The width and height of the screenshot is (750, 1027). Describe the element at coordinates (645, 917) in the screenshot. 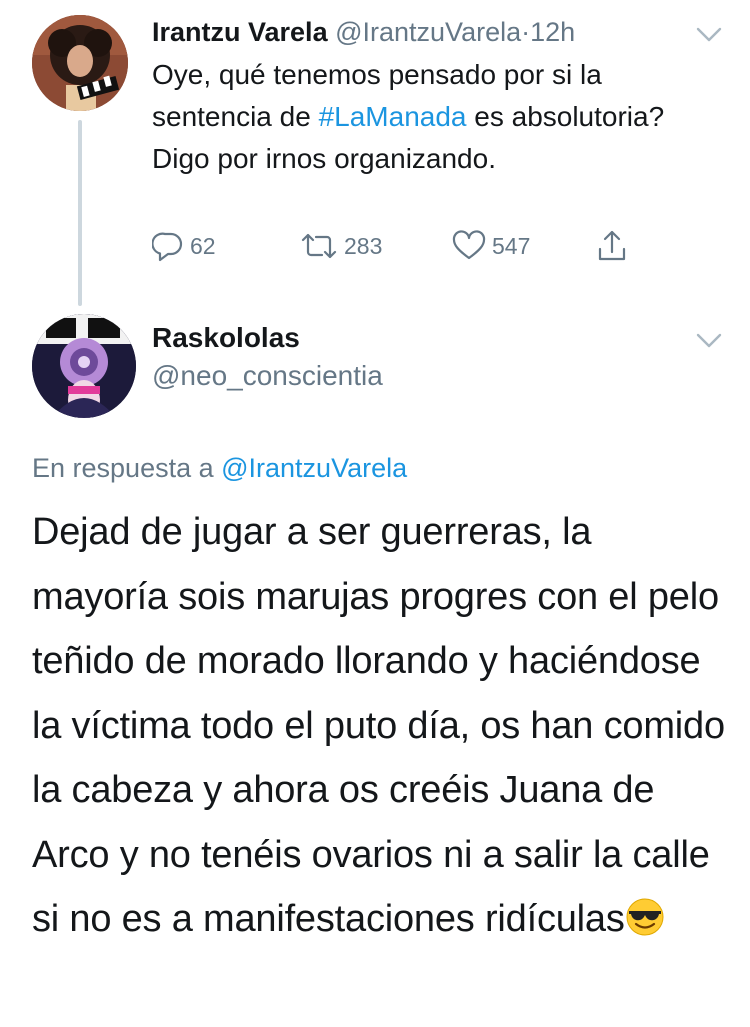

I see `smiling-face-with-sunglasses-icon` at that location.